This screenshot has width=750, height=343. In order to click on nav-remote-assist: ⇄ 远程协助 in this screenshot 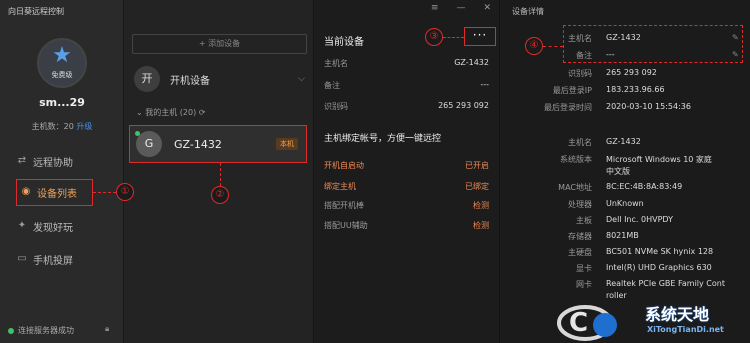, I will do `click(55, 161)`.